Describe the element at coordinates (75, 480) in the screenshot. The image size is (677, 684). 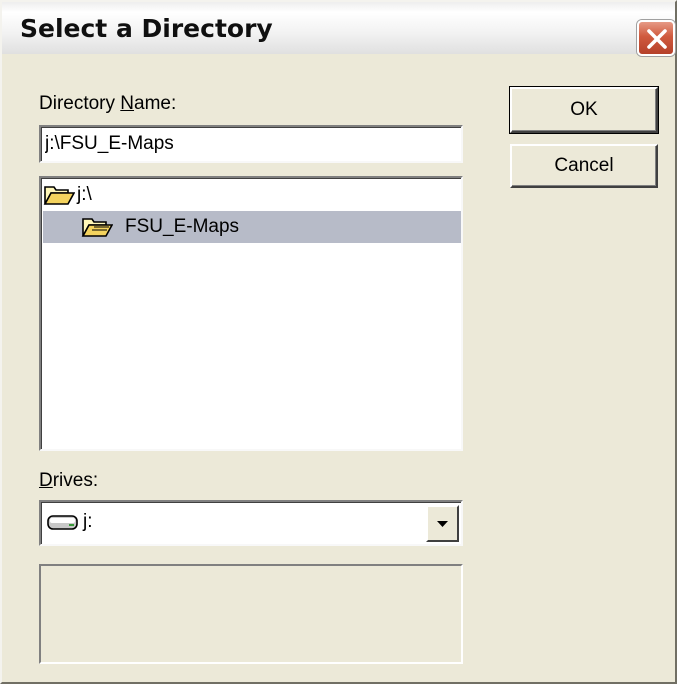
I see `drives-label-suffix: rives:` at that location.